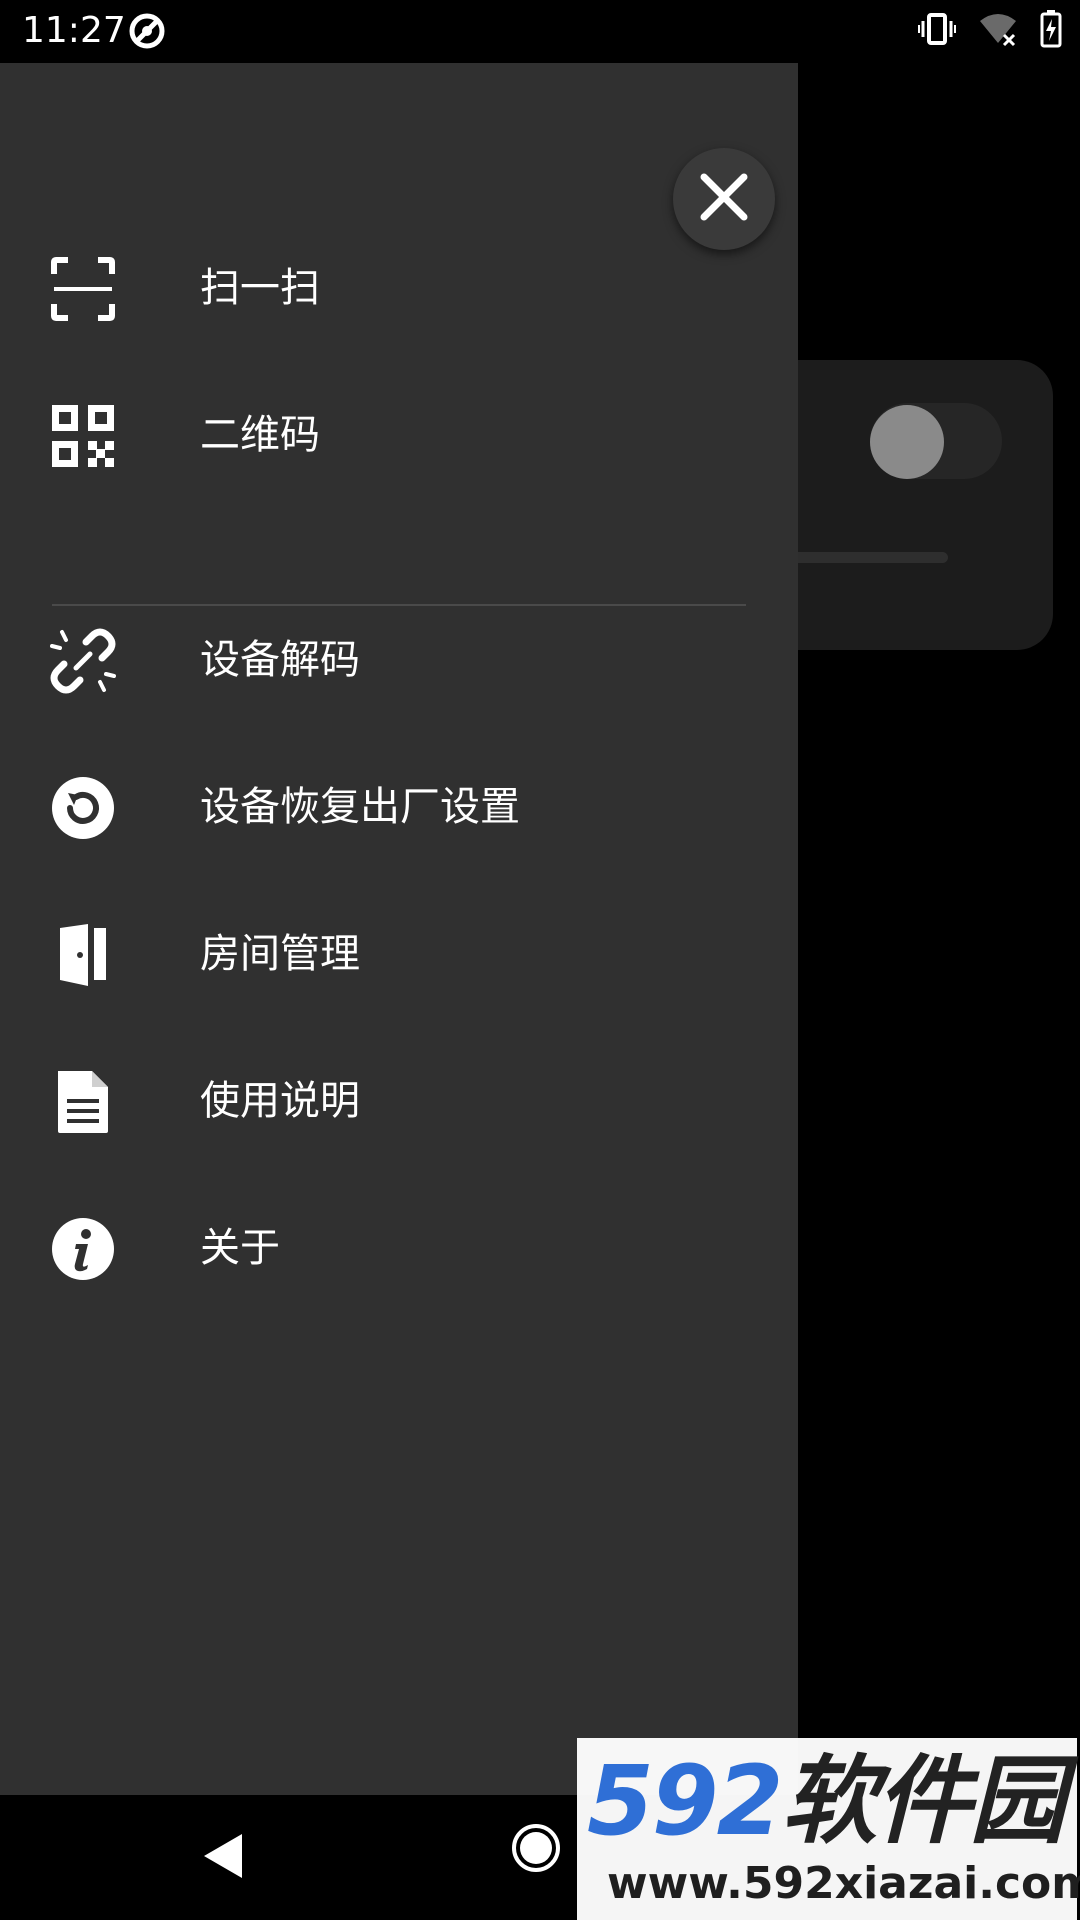 The height and width of the screenshot is (1920, 1080). I want to click on watermark-brand-number: 592, so click(685, 1801).